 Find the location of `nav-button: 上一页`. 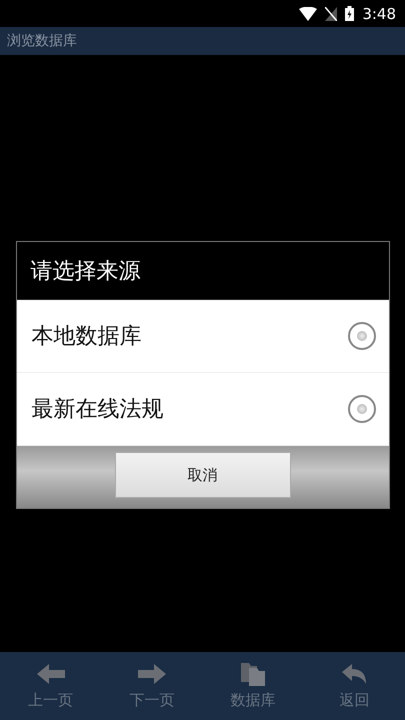

nav-button: 上一页 is located at coordinates (51, 686).